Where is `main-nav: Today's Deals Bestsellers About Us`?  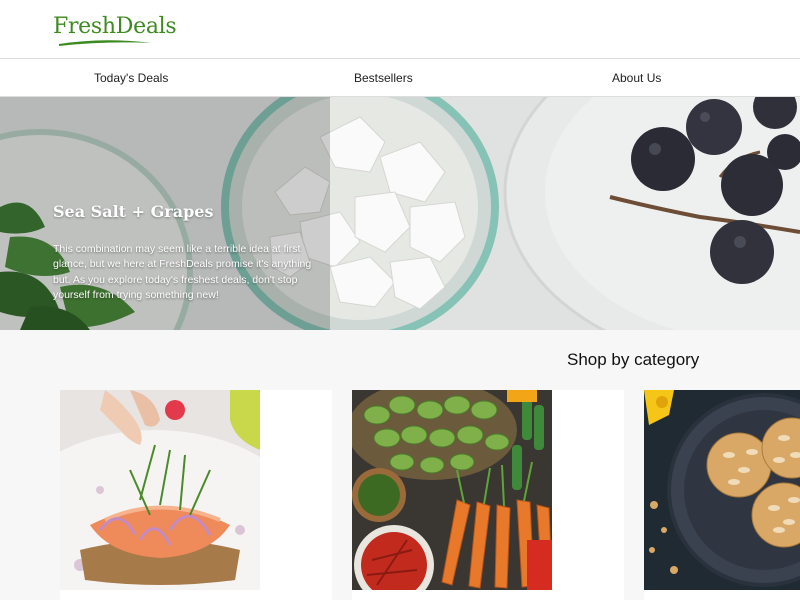 main-nav: Today's Deals Bestsellers About Us is located at coordinates (400, 77).